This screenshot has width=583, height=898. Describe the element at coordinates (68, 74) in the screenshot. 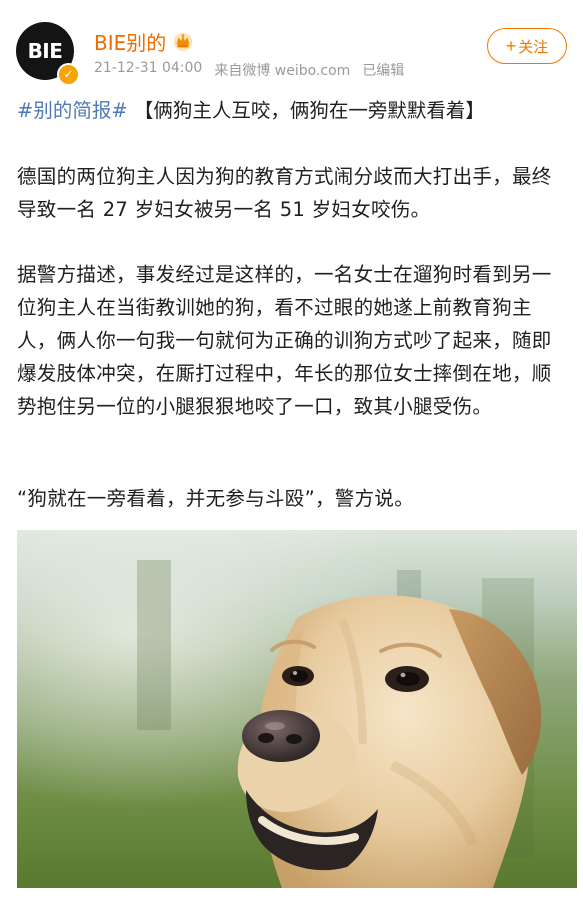

I see `verified-badge-icon: ✓` at that location.